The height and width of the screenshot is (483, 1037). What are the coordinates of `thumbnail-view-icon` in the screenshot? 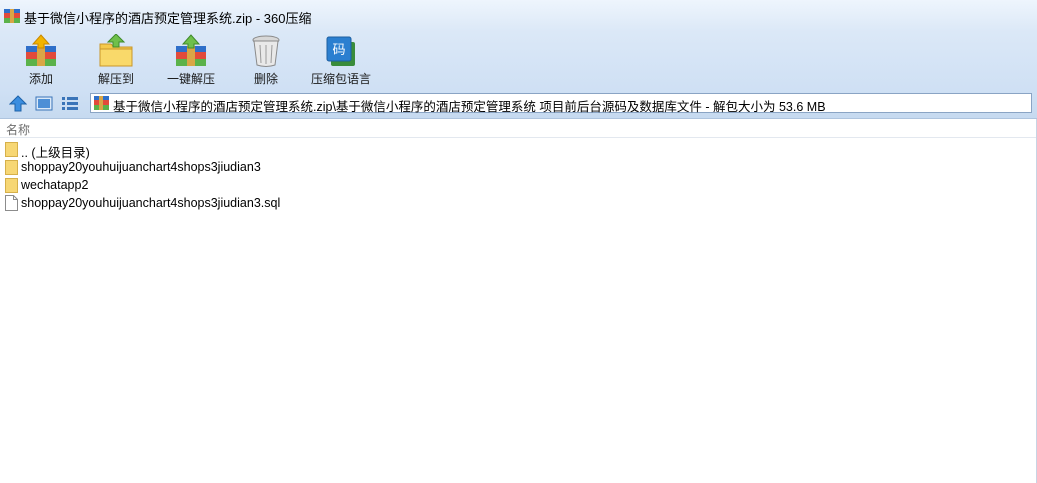 It's located at (44, 103).